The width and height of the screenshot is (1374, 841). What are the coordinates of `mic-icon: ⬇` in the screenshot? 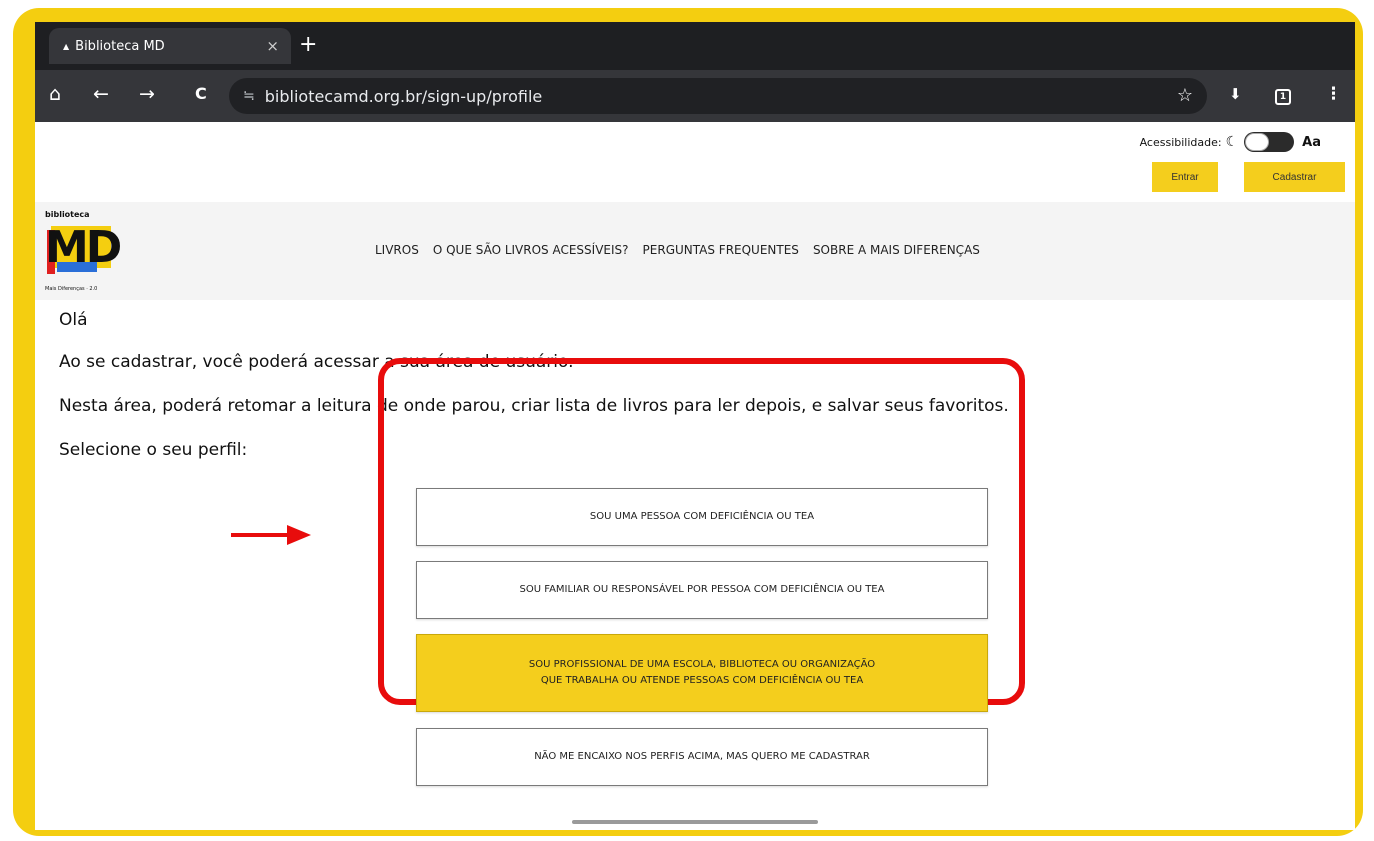 It's located at (1235, 94).